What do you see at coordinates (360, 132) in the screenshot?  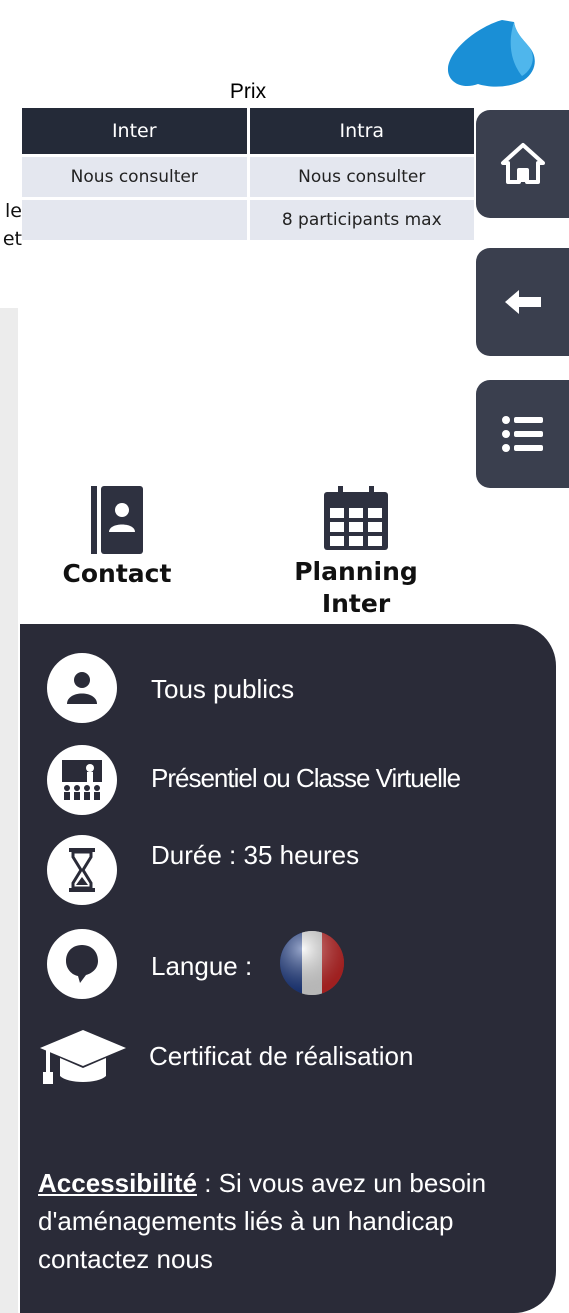 I see `price-header-intra: Intra` at bounding box center [360, 132].